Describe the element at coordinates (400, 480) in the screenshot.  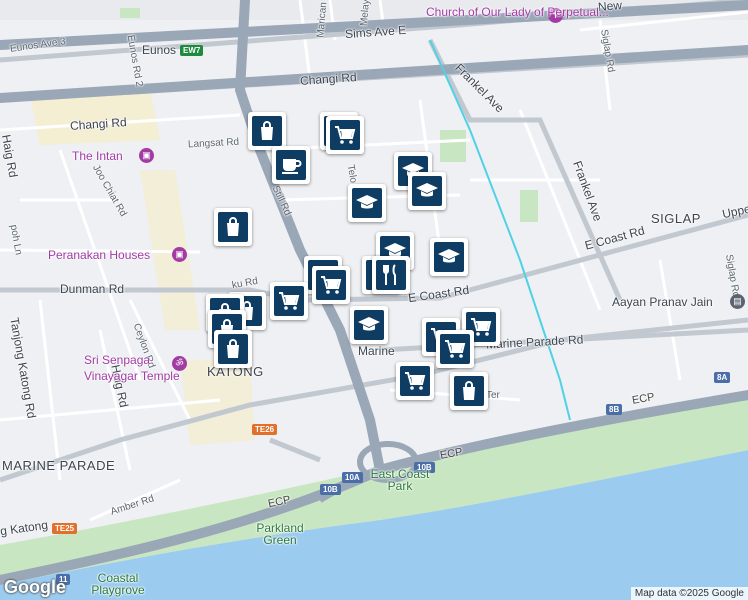
I see `place-label-east-coast-park: East Coast Park` at that location.